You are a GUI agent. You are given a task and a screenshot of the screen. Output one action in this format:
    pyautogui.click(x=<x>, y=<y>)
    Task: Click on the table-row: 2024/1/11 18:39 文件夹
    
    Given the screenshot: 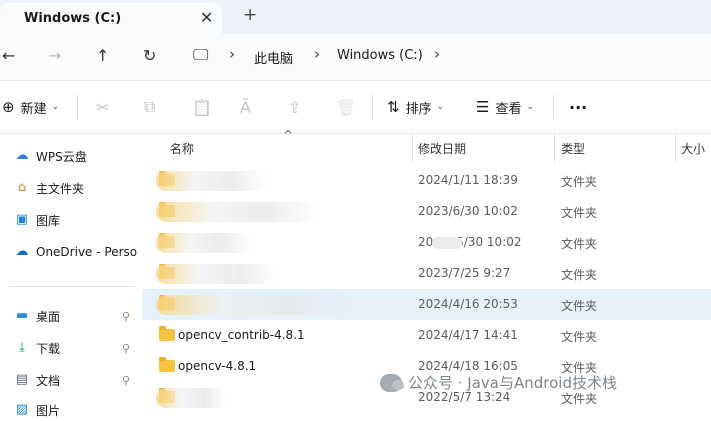 What is the action you would take?
    pyautogui.click(x=426, y=180)
    